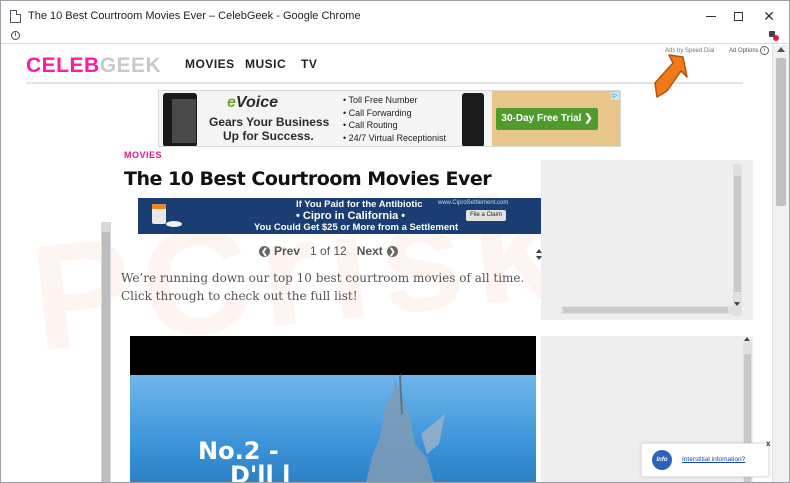 The height and width of the screenshot is (483, 790). I want to click on file-claim-button: File a Claim, so click(486, 215).